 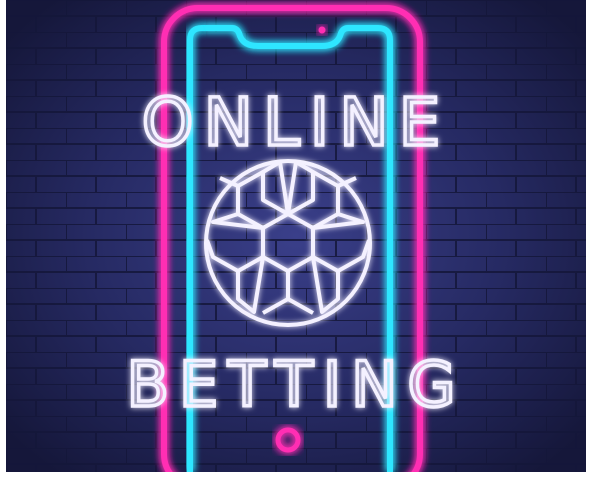 I want to click on headline-betting: BETTING, so click(x=295, y=384).